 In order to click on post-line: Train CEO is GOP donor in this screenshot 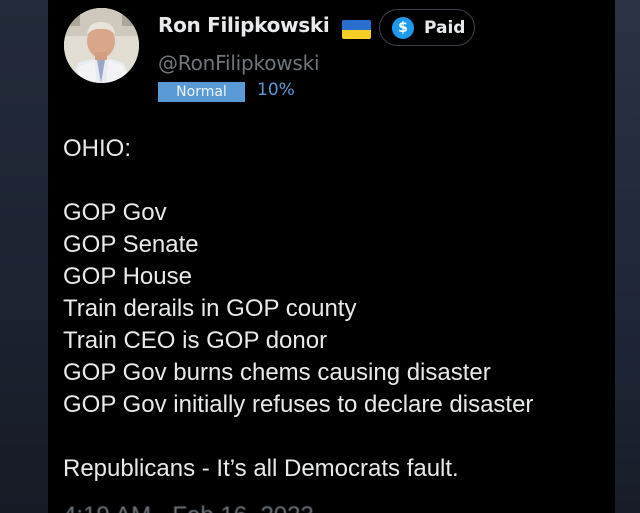, I will do `click(195, 340)`.